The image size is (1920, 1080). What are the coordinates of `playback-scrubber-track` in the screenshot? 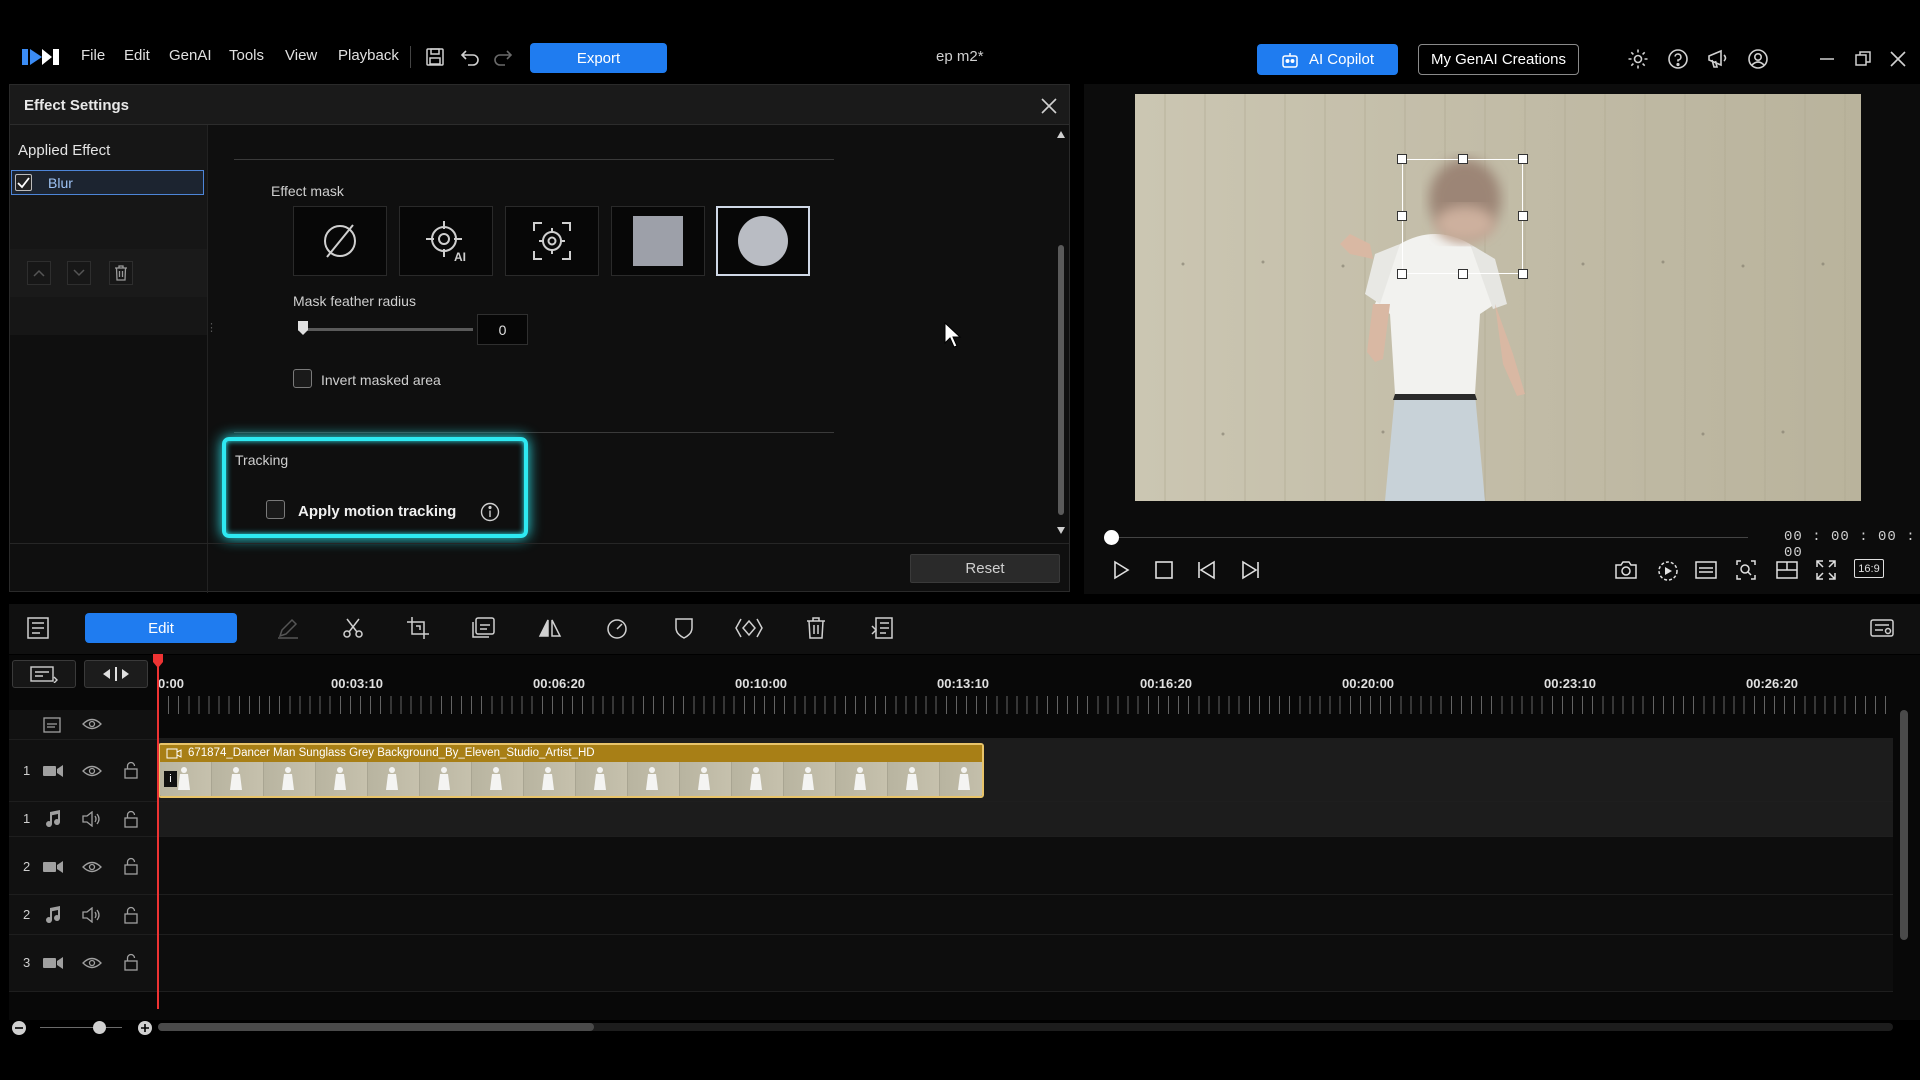 It's located at (1429, 537).